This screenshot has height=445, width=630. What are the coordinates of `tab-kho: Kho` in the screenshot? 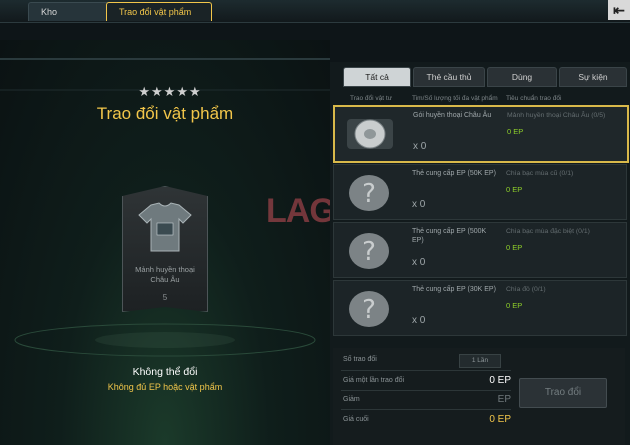 It's located at (71, 11).